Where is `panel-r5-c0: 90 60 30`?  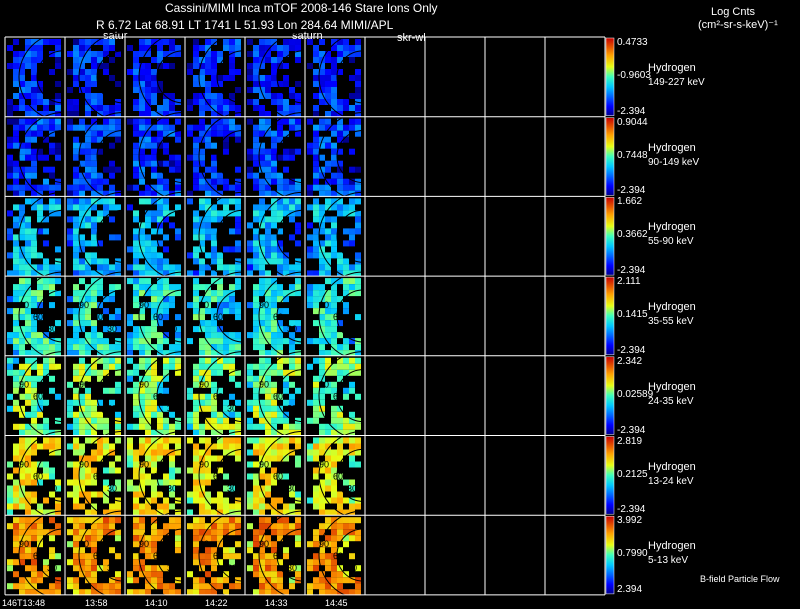 panel-r5-c0: 90 60 30 is located at coordinates (35, 475).